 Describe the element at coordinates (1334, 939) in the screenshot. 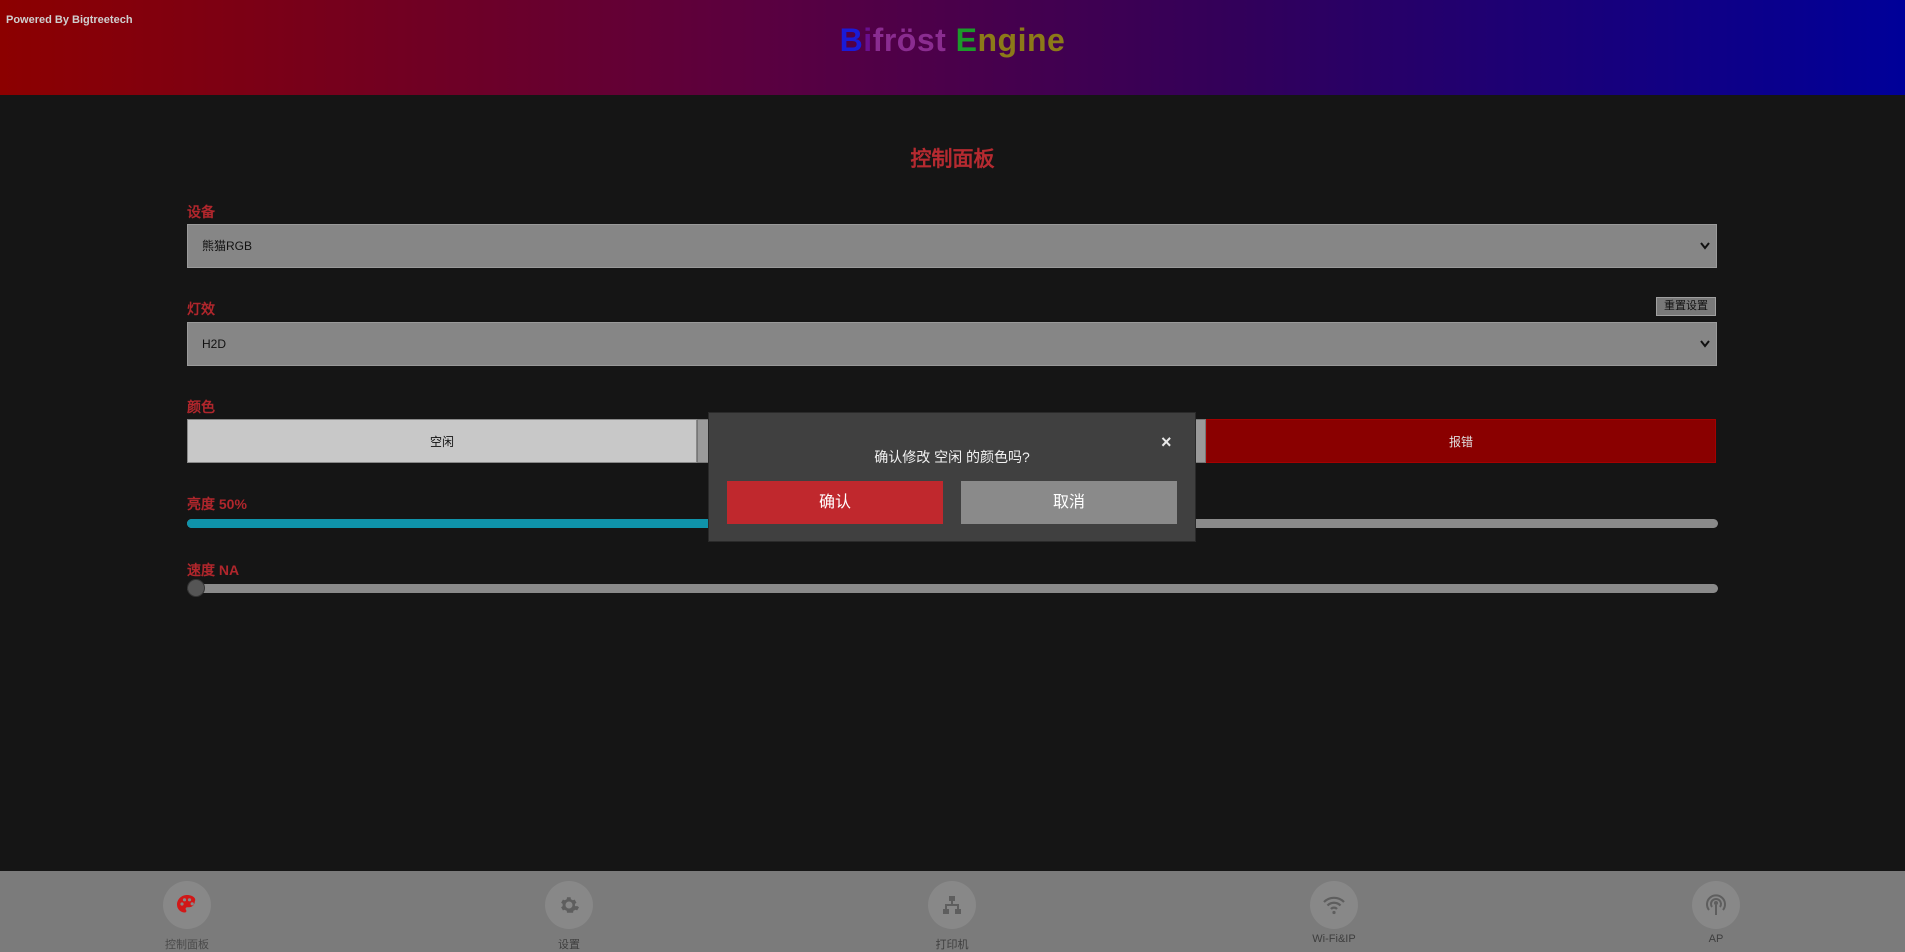

I see `nav-label: Wi-Fi&IP` at that location.